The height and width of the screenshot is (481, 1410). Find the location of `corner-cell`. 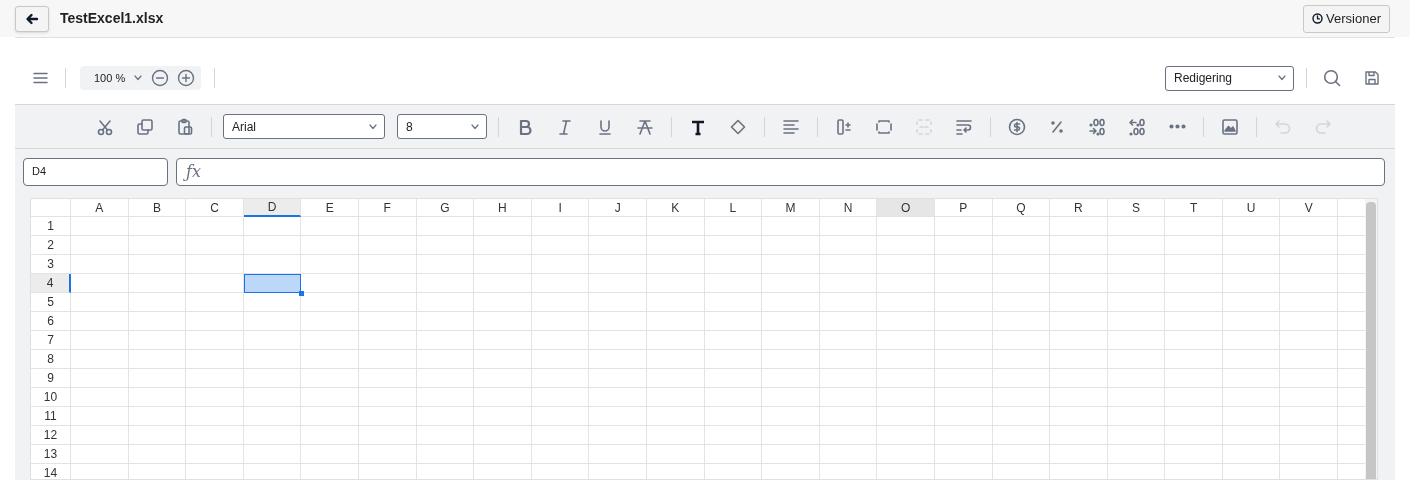

corner-cell is located at coordinates (51, 208).